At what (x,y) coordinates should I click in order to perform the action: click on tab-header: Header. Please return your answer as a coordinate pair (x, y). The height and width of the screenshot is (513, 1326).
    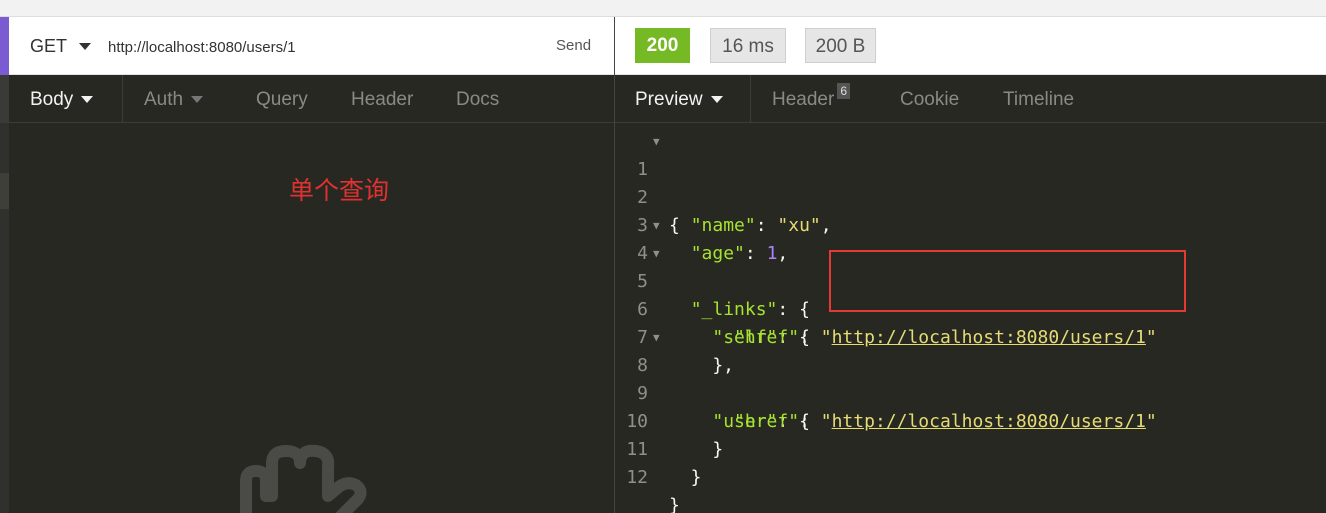
    Looking at the image, I should click on (382, 100).